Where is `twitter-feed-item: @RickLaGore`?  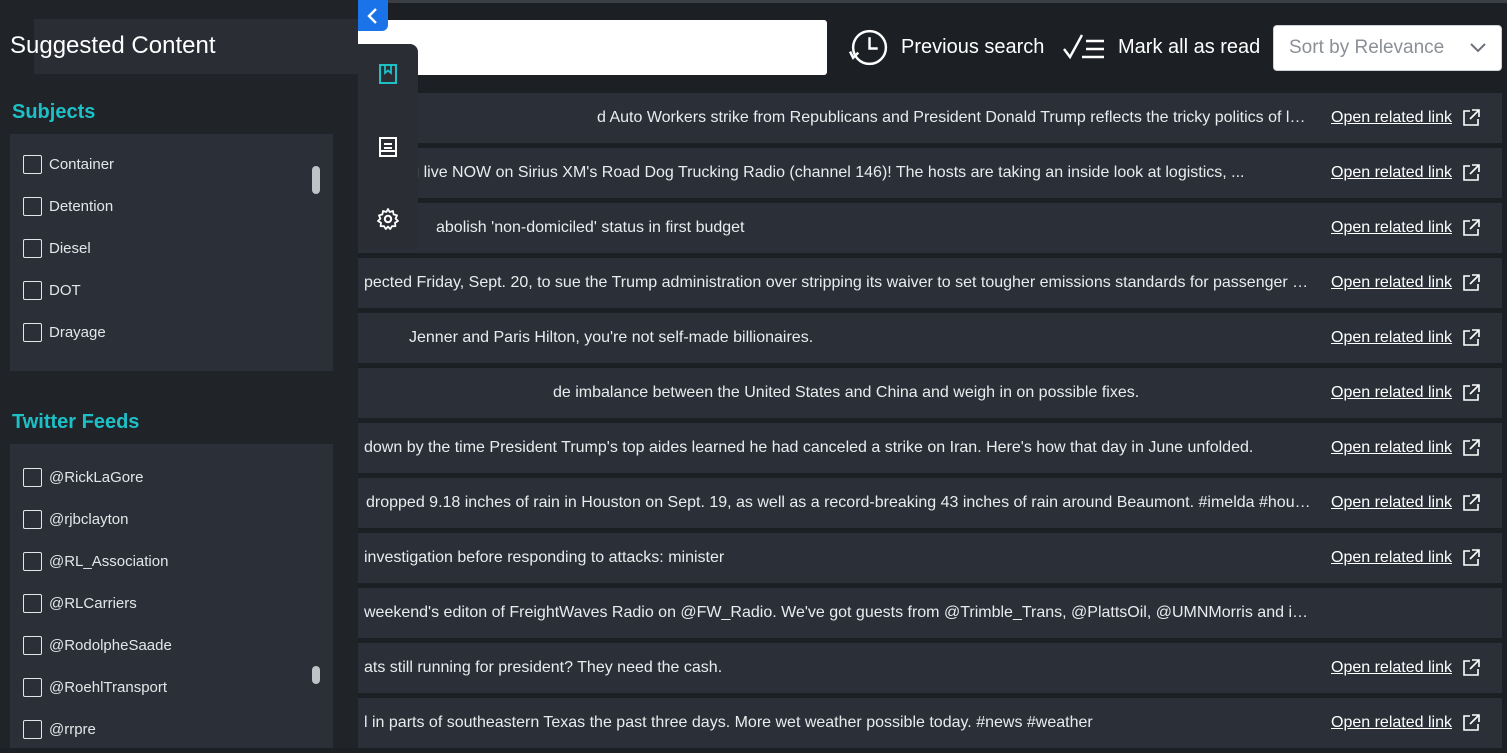
twitter-feed-item: @RickLaGore is located at coordinates (83, 477).